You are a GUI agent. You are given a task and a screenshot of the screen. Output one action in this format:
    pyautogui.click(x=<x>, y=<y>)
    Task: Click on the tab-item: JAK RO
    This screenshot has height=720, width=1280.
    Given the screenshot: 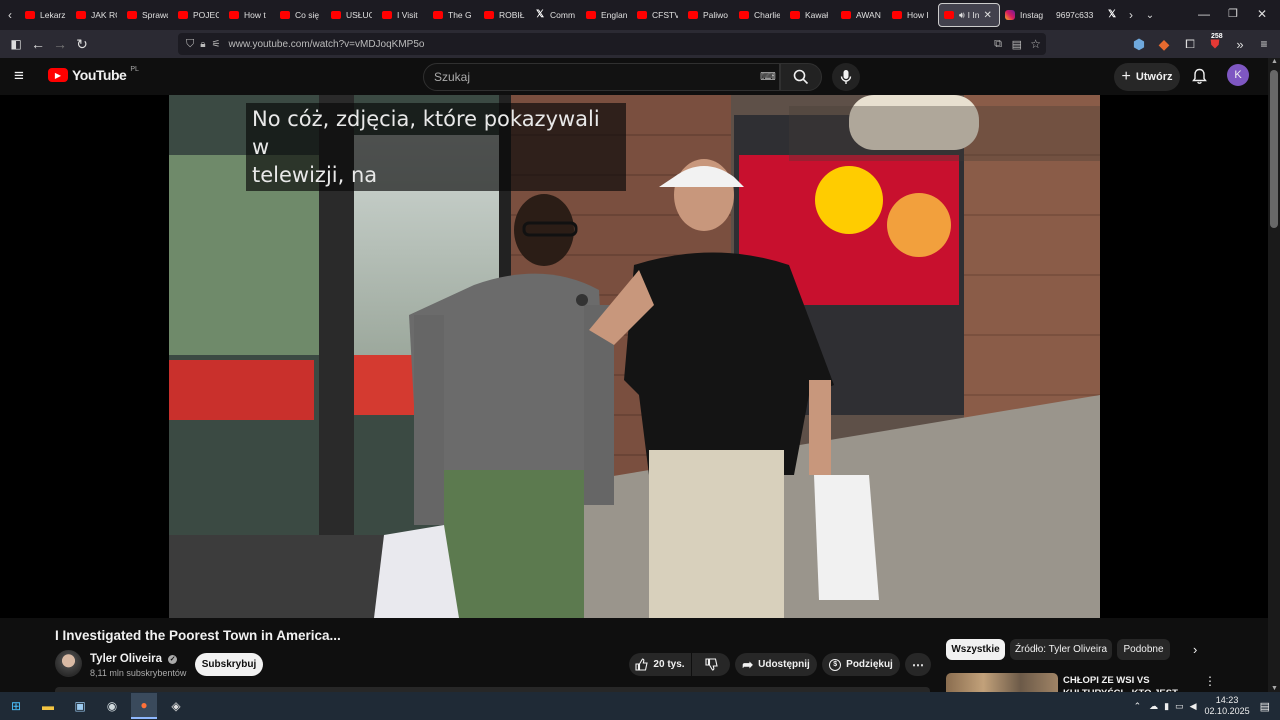 What is the action you would take?
    pyautogui.click(x=96, y=15)
    